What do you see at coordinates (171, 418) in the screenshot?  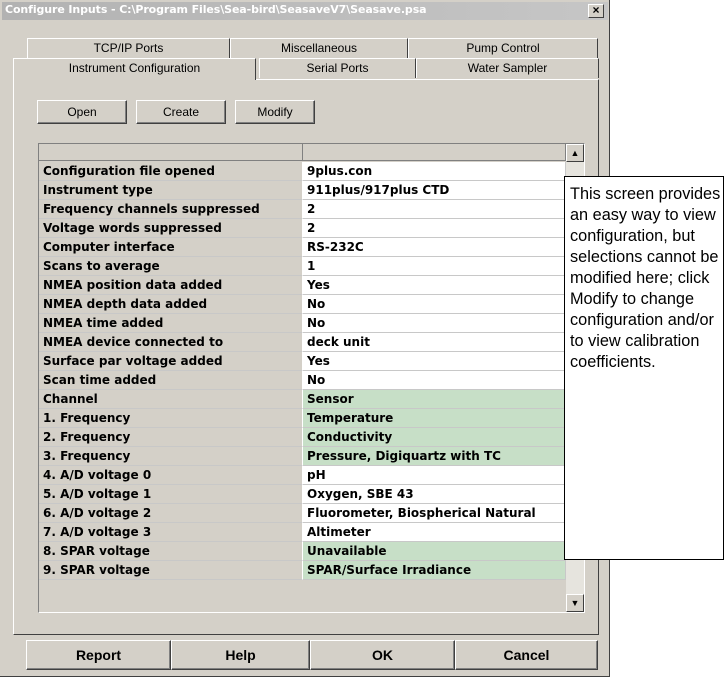 I see `grid-key-cell: 1. Frequency` at bounding box center [171, 418].